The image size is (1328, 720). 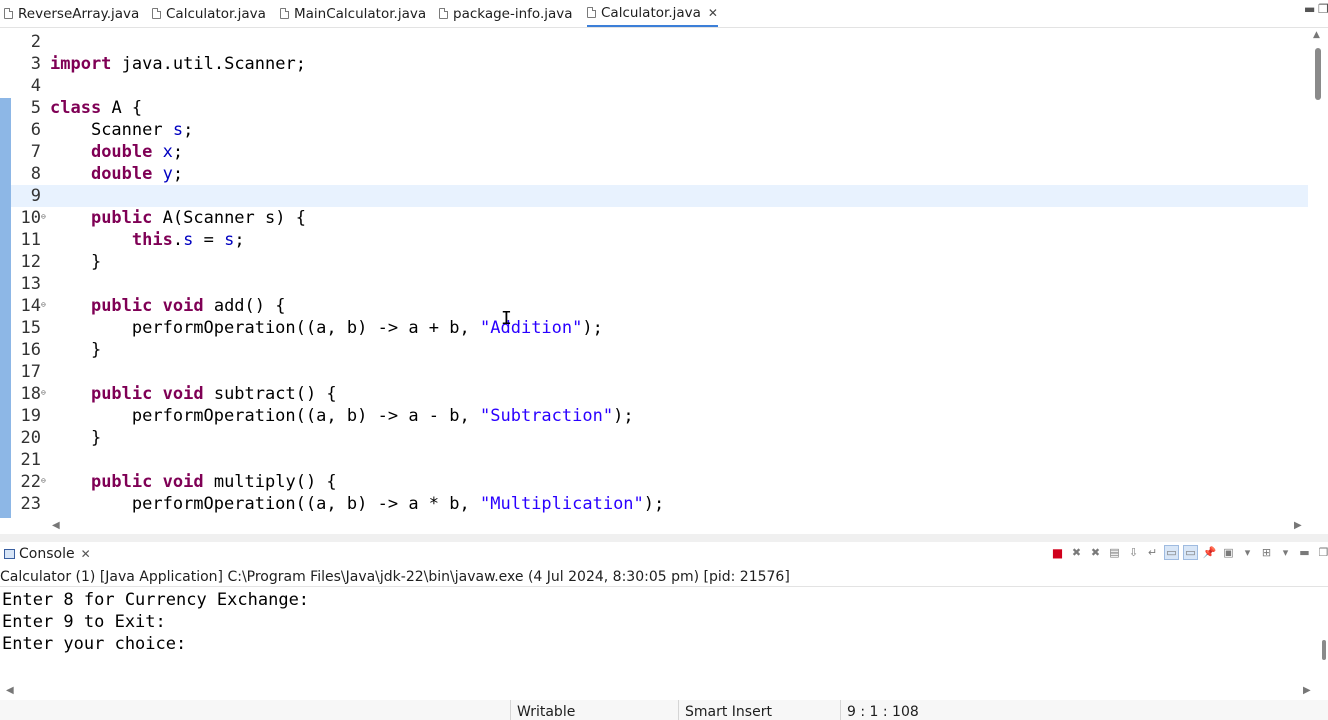 I want to click on clear-console-icon: ▤, so click(x=1114, y=552).